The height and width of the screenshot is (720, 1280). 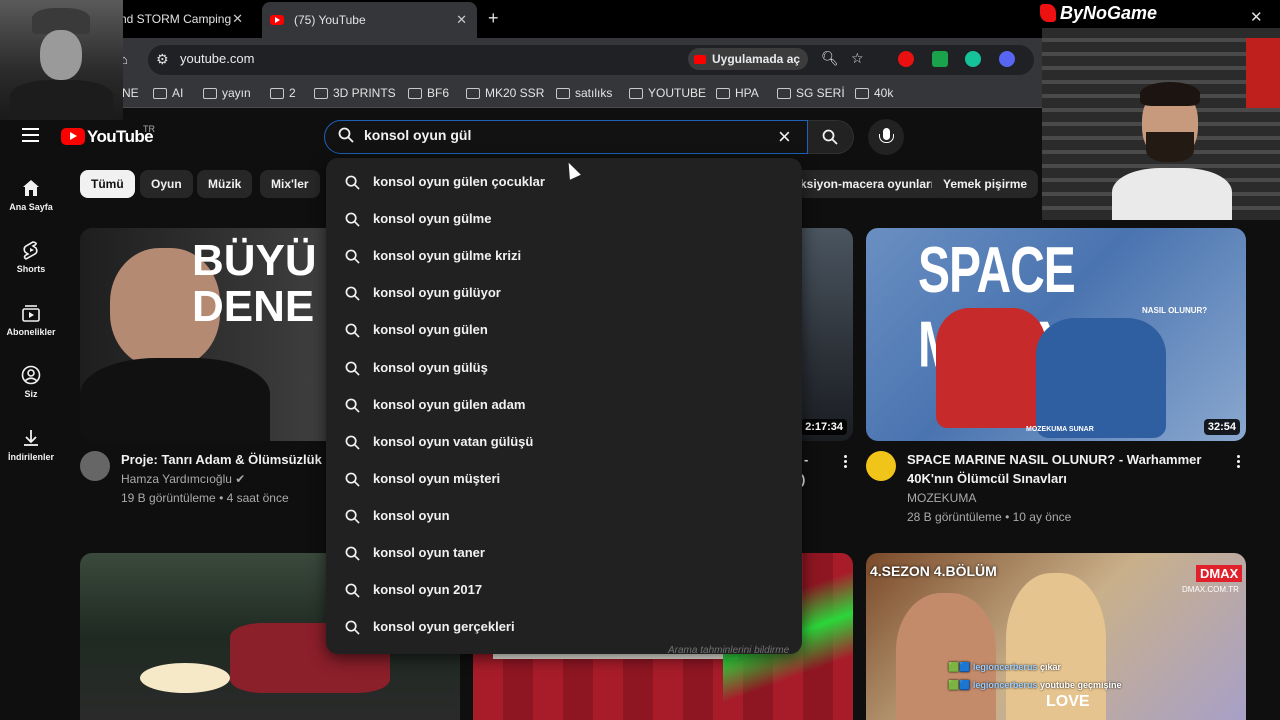 What do you see at coordinates (985, 184) in the screenshot?
I see `chip-cooking: Yemek pişirme` at bounding box center [985, 184].